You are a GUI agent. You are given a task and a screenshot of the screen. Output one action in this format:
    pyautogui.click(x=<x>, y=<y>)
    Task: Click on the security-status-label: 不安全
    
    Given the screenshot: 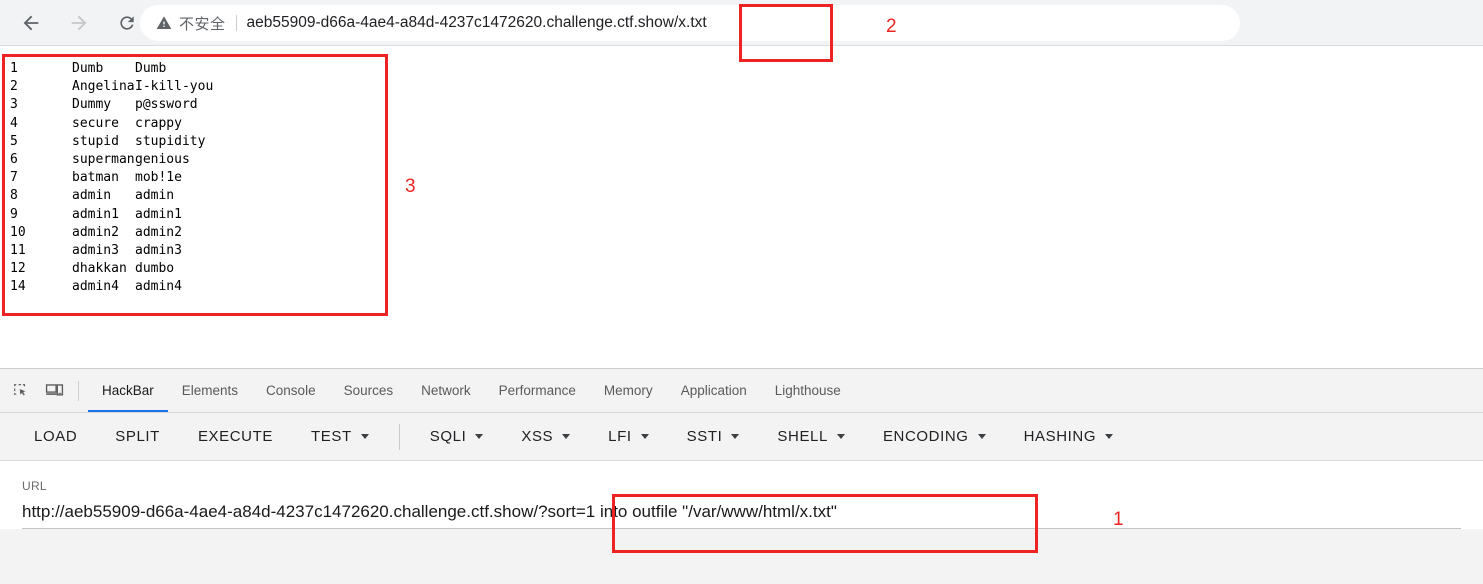 What is the action you would take?
    pyautogui.click(x=202, y=23)
    